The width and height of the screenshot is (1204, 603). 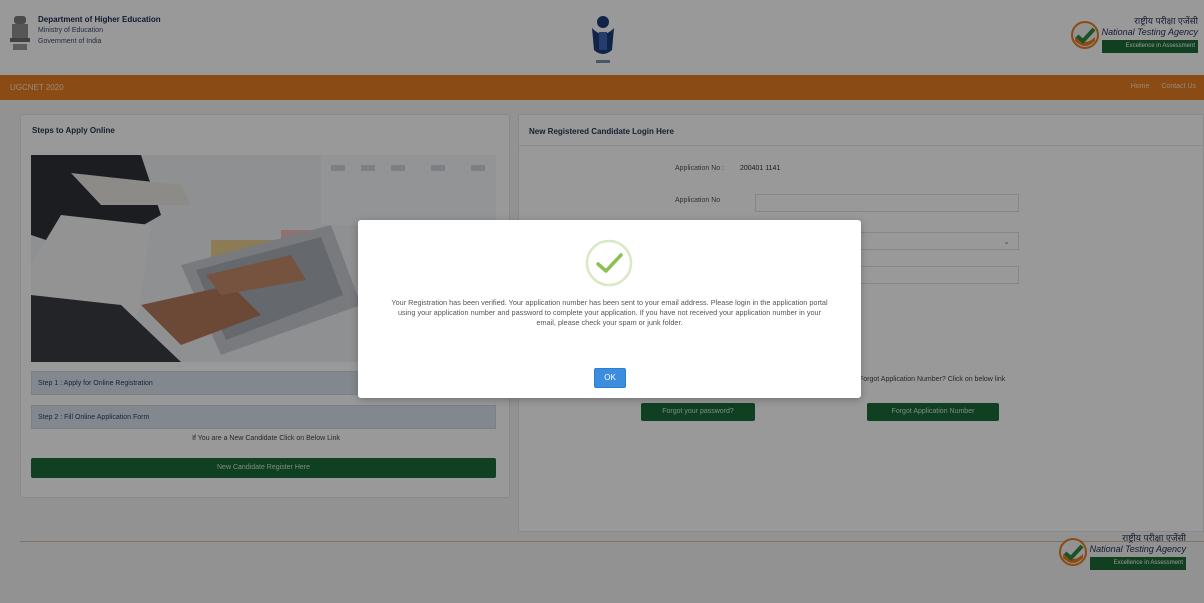 I want to click on ok-button: OK, so click(x=610, y=378).